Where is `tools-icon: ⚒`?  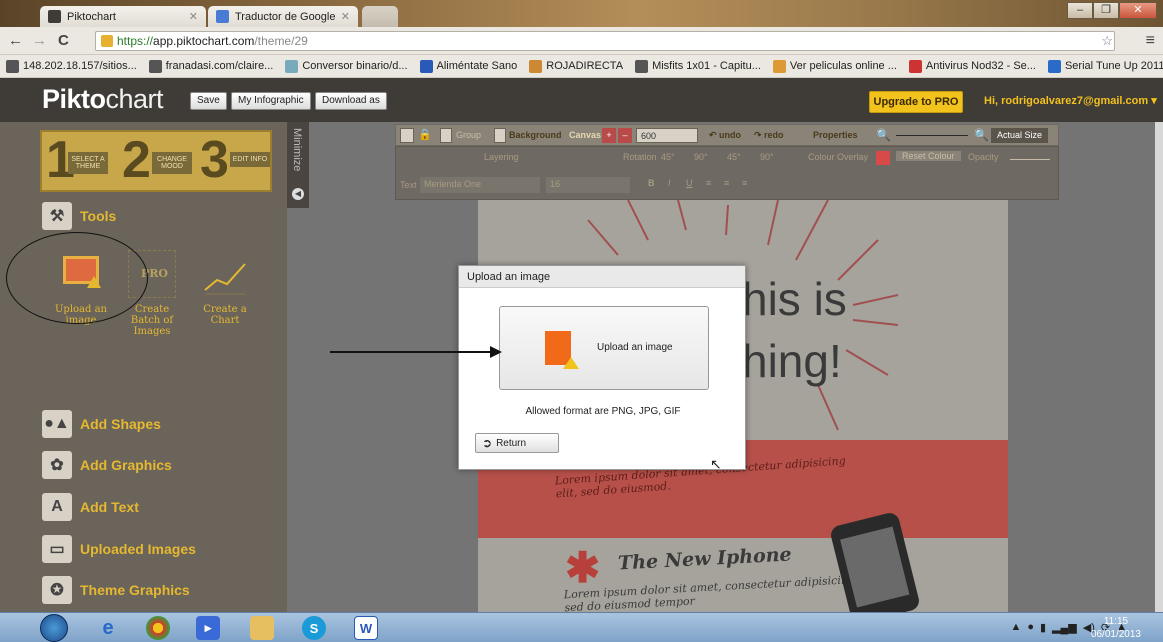
tools-icon: ⚒ is located at coordinates (57, 216).